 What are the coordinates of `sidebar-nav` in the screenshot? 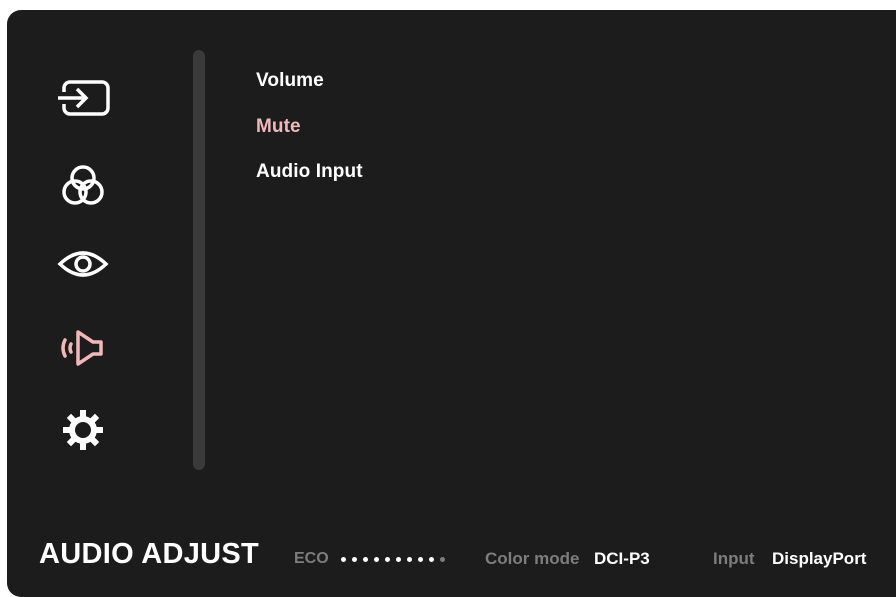 It's located at (87, 250).